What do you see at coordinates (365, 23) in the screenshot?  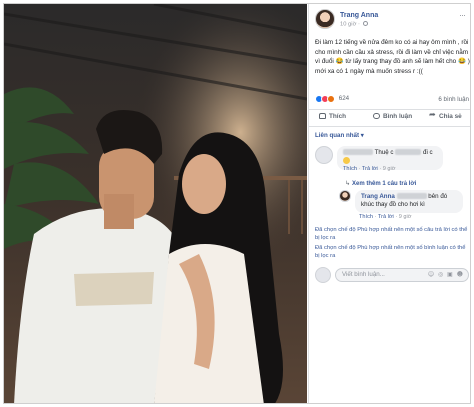 I see `globe-icon` at bounding box center [365, 23].